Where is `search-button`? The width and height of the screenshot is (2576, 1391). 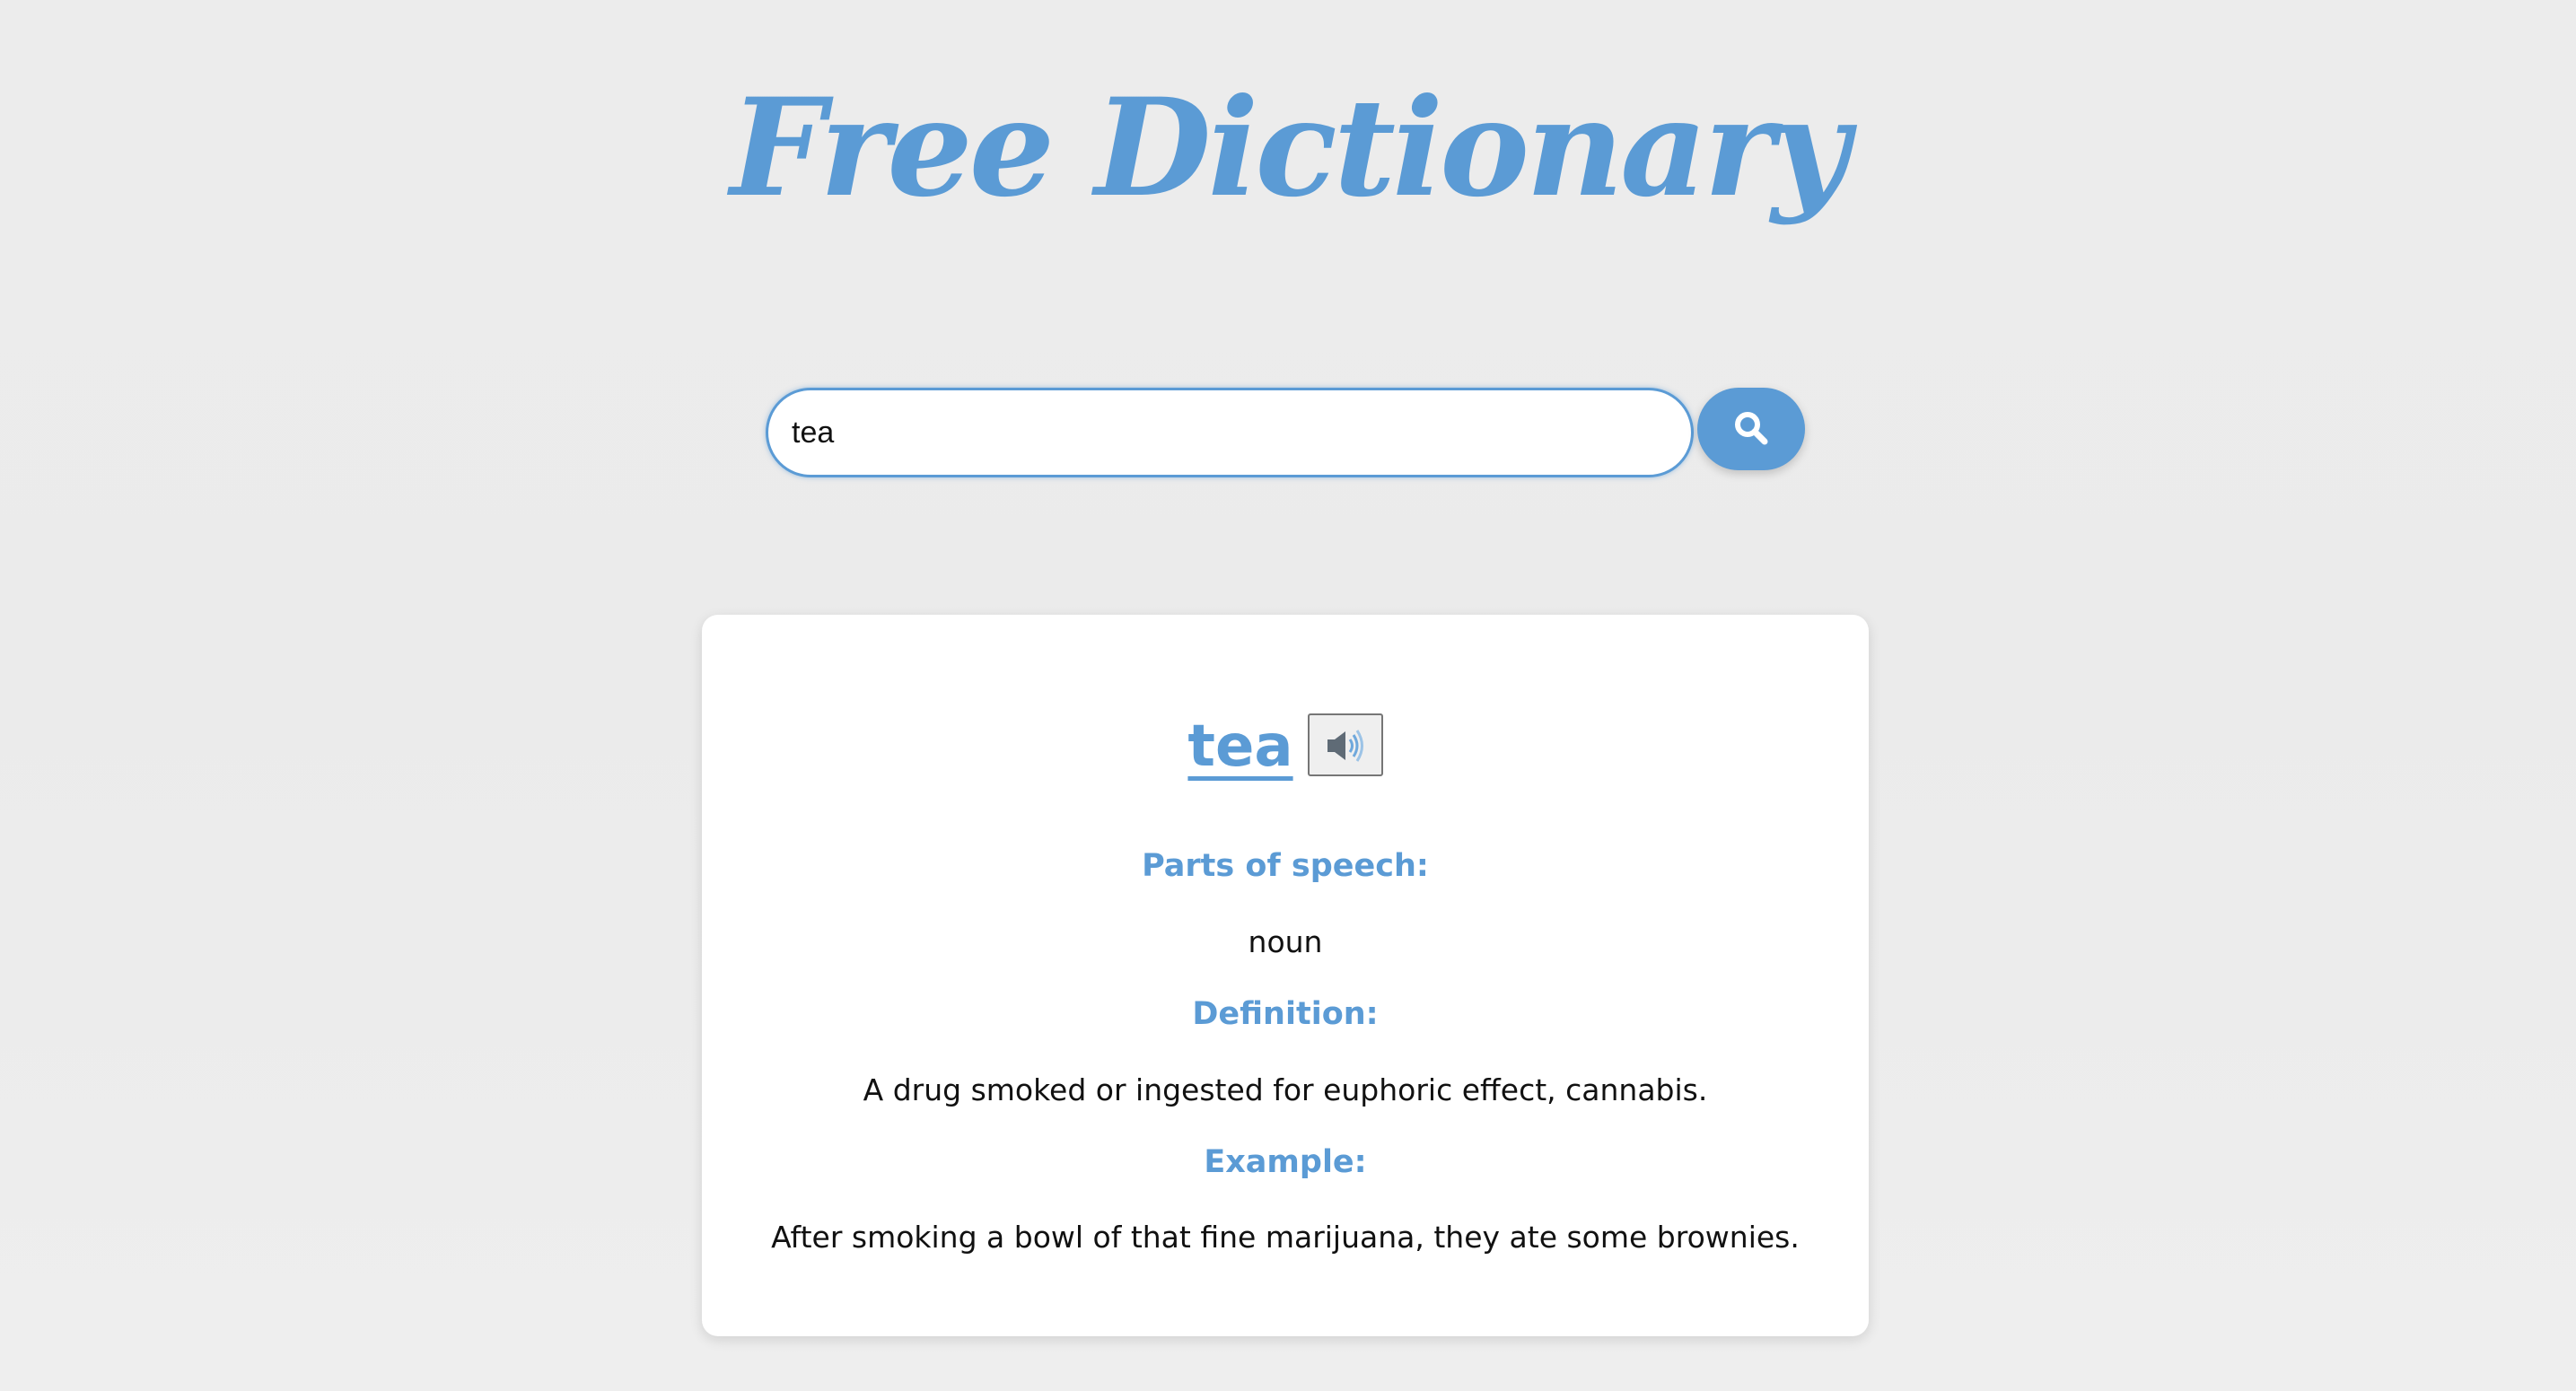
search-button is located at coordinates (1751, 429).